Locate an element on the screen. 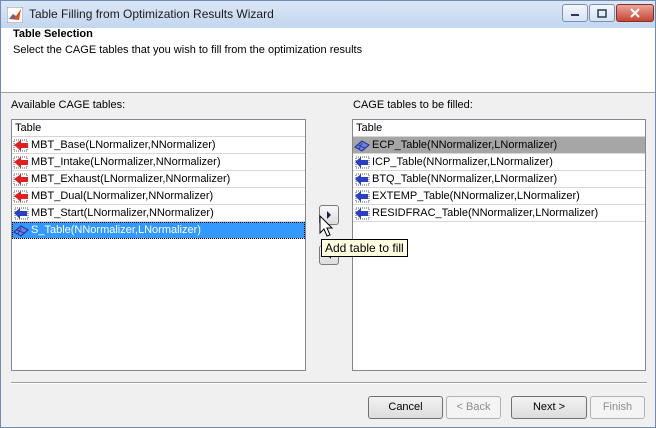  list-item: EXTEMP_Table(NNormalizer,LNormalizer) is located at coordinates (499, 196).